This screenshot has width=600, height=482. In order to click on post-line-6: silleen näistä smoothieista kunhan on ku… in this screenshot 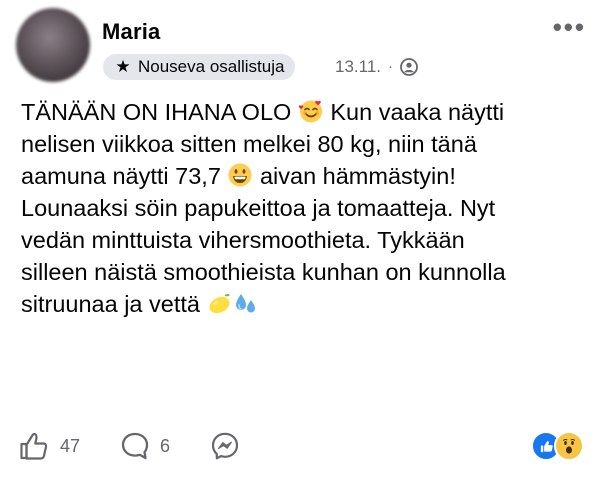, I will do `click(263, 272)`.